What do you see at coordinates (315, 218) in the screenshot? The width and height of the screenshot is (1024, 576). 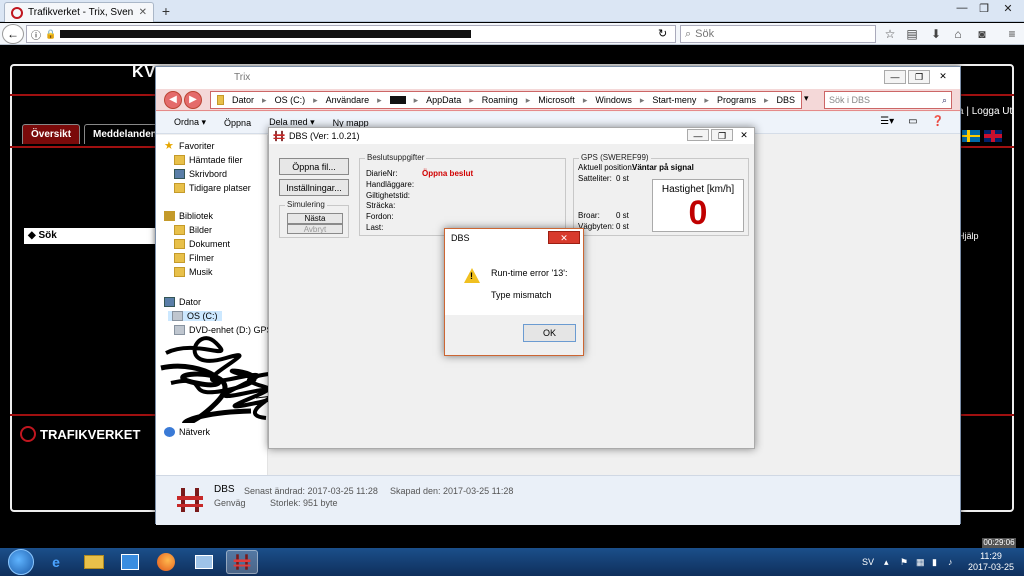 I see `next-button: Nästa` at bounding box center [315, 218].